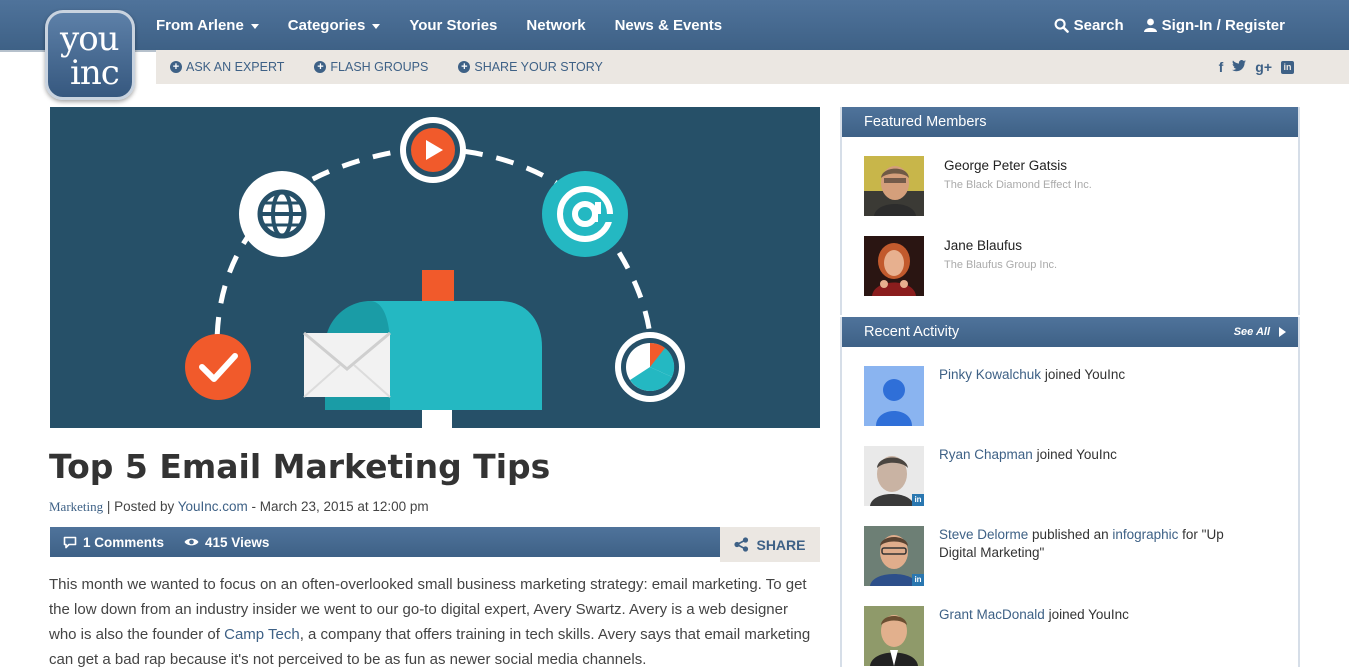 The height and width of the screenshot is (667, 1349). I want to click on views-label: 415 Views, so click(237, 542).